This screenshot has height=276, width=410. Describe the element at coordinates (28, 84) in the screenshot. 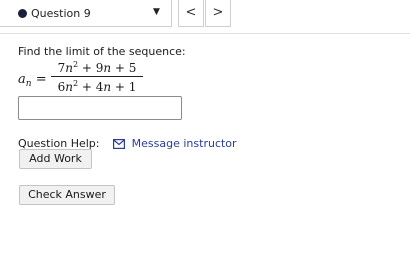

I see `sequence-subscript: n` at that location.